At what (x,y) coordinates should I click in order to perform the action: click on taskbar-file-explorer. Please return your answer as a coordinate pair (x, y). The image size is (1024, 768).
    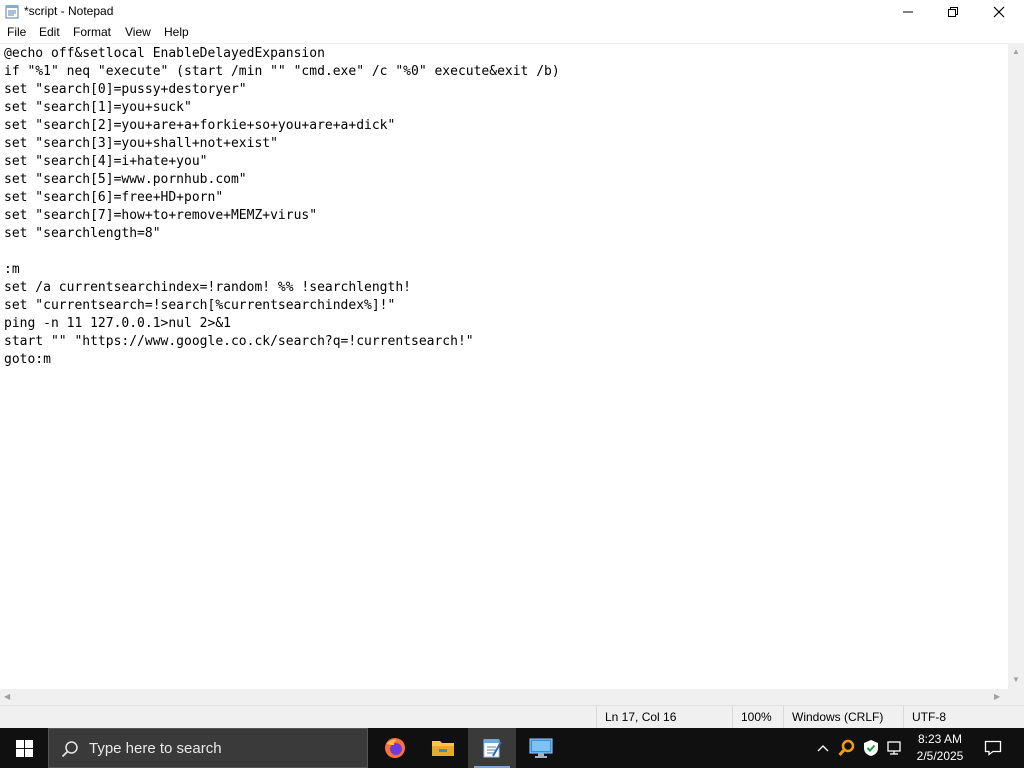
    Looking at the image, I should click on (443, 748).